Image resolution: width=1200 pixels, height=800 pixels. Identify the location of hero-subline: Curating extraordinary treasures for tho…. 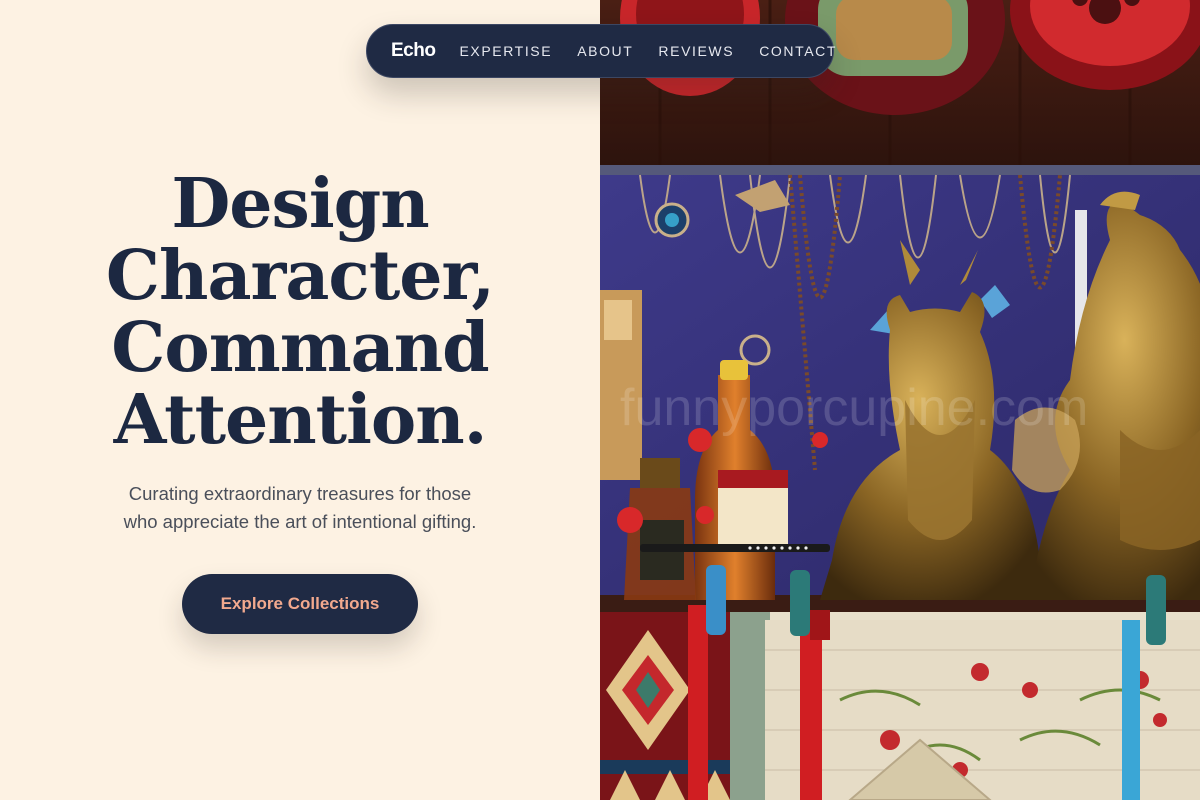
(300, 508).